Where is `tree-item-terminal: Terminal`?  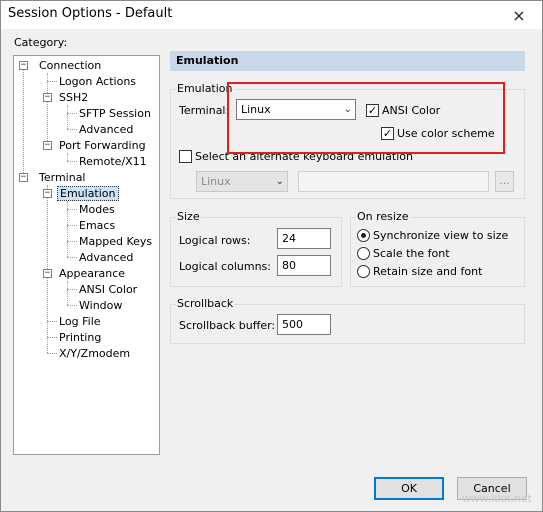 tree-item-terminal: Terminal is located at coordinates (62, 177).